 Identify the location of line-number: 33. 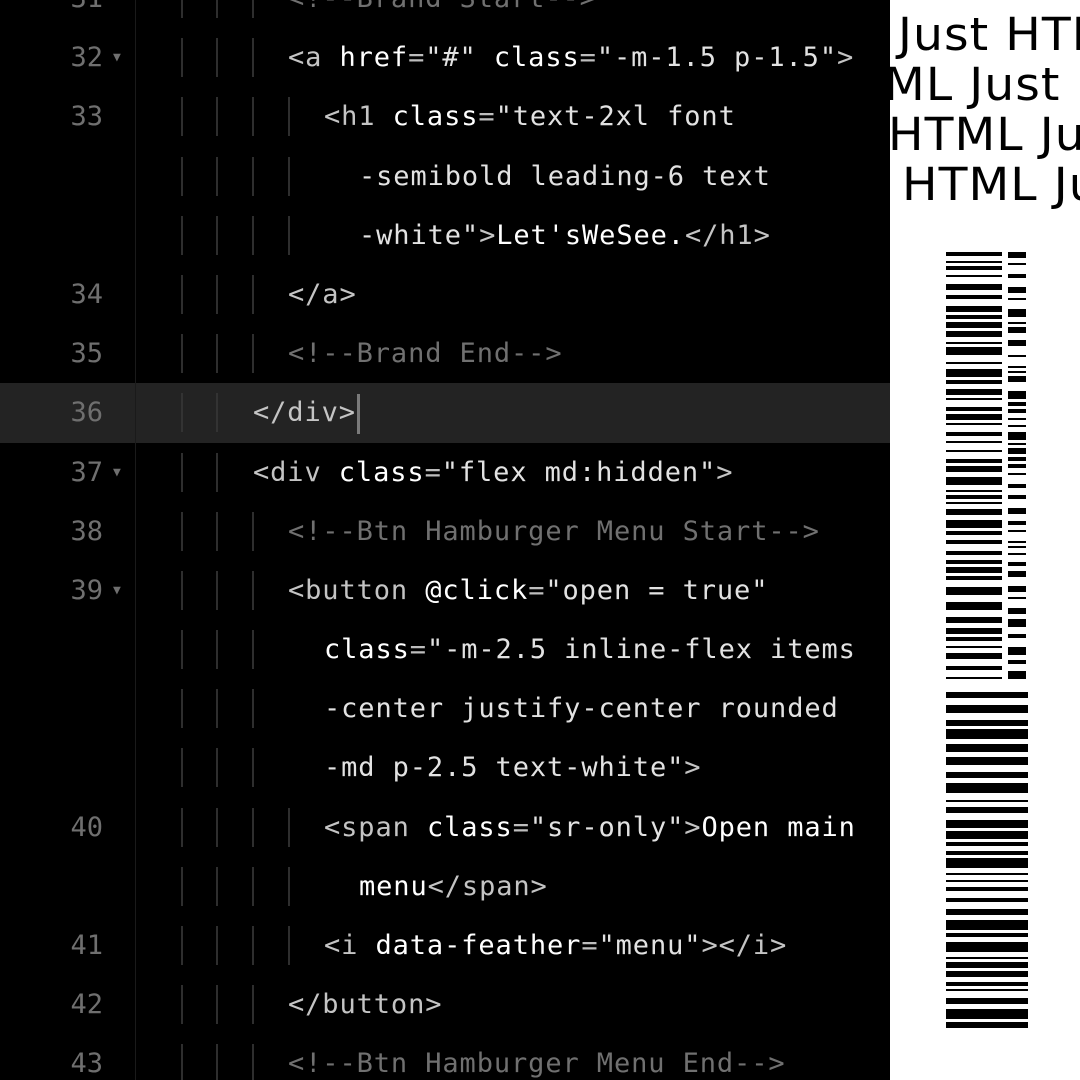
(86, 117).